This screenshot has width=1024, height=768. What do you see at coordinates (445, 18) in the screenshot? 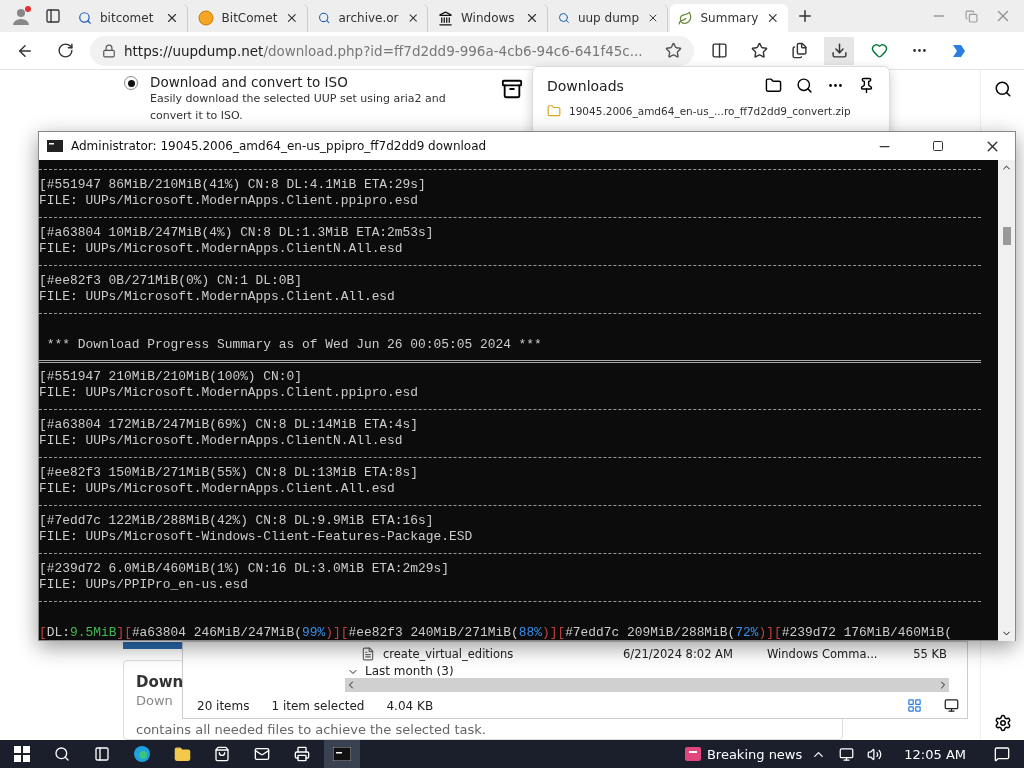
I see `building-icon` at bounding box center [445, 18].